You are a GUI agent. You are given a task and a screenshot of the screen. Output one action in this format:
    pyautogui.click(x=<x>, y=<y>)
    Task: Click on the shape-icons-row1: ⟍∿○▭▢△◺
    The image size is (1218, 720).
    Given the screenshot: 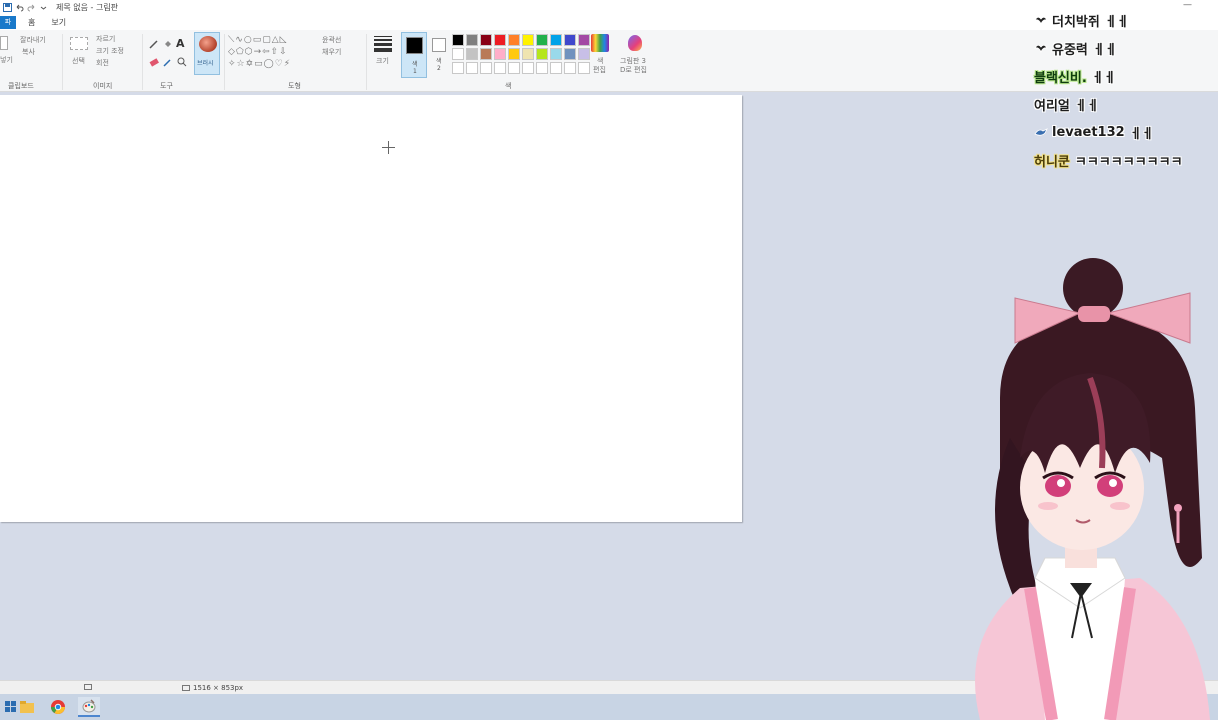 What is the action you would take?
    pyautogui.click(x=258, y=40)
    